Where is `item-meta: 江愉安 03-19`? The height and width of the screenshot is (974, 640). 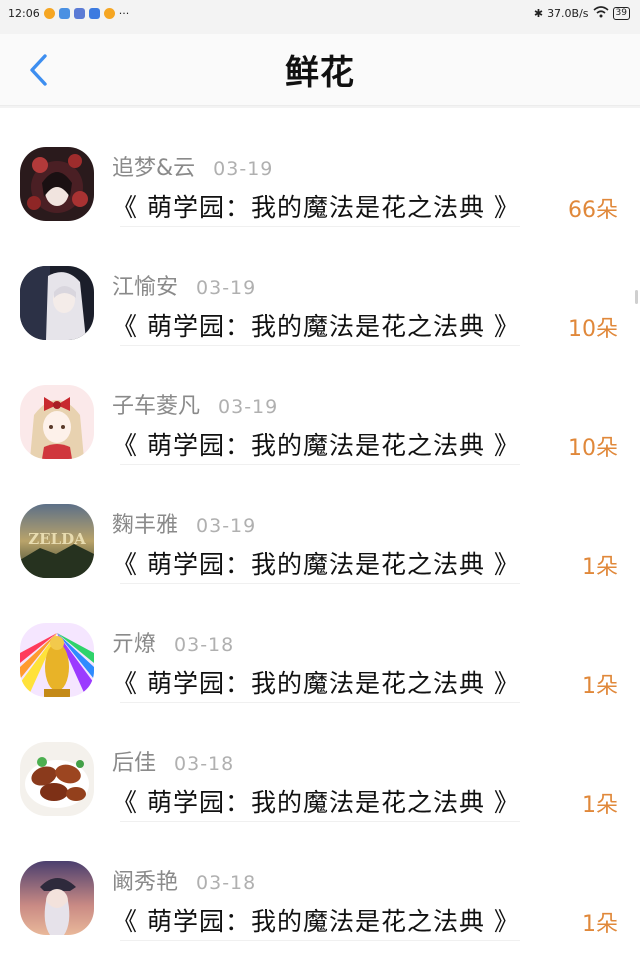
item-meta: 江愉安 03-19 is located at coordinates (184, 285).